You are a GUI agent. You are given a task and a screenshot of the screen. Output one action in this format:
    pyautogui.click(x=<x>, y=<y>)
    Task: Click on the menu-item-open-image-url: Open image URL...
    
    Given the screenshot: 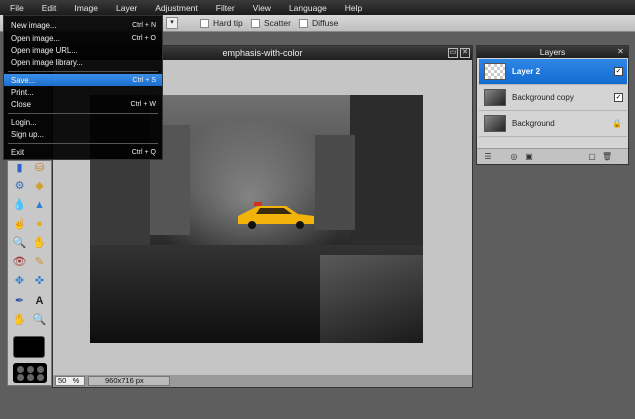 What is the action you would take?
    pyautogui.click(x=83, y=50)
    